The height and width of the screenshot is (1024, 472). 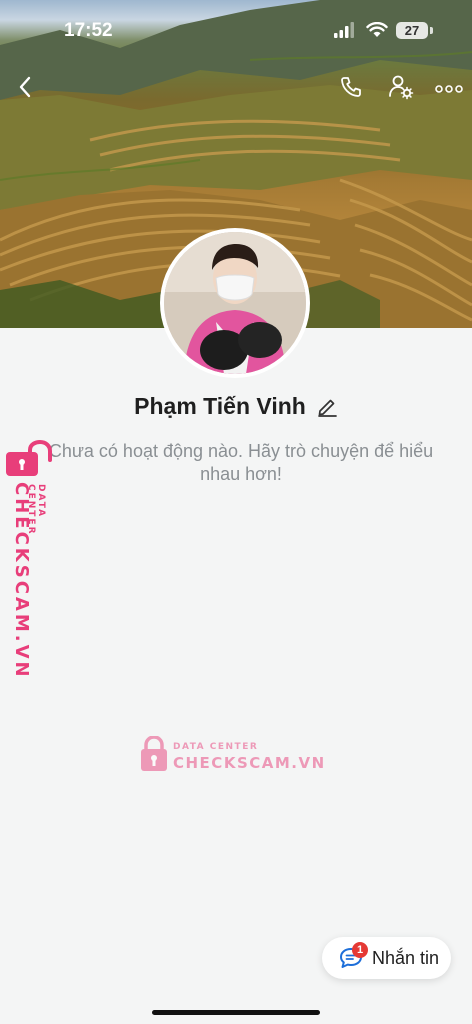 What do you see at coordinates (327, 406) in the screenshot?
I see `pencil-icon` at bounding box center [327, 406].